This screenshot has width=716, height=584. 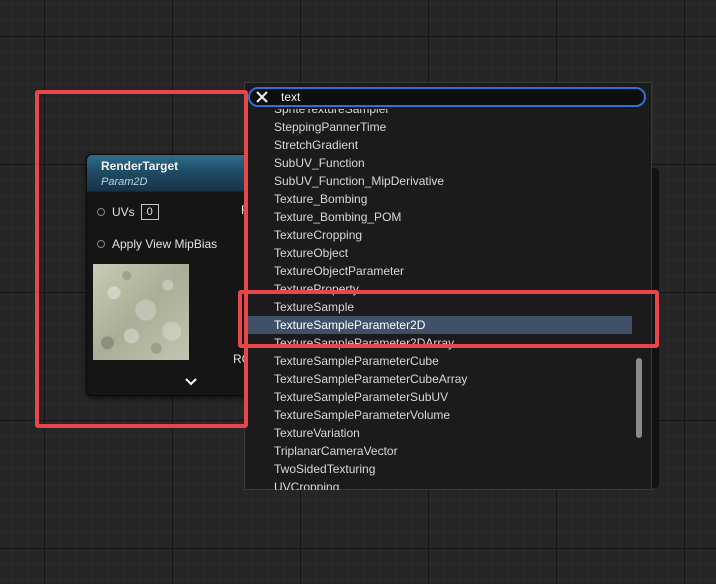 What do you see at coordinates (439, 397) in the screenshot?
I see `list-item: TextureSampleParameterSubUV` at bounding box center [439, 397].